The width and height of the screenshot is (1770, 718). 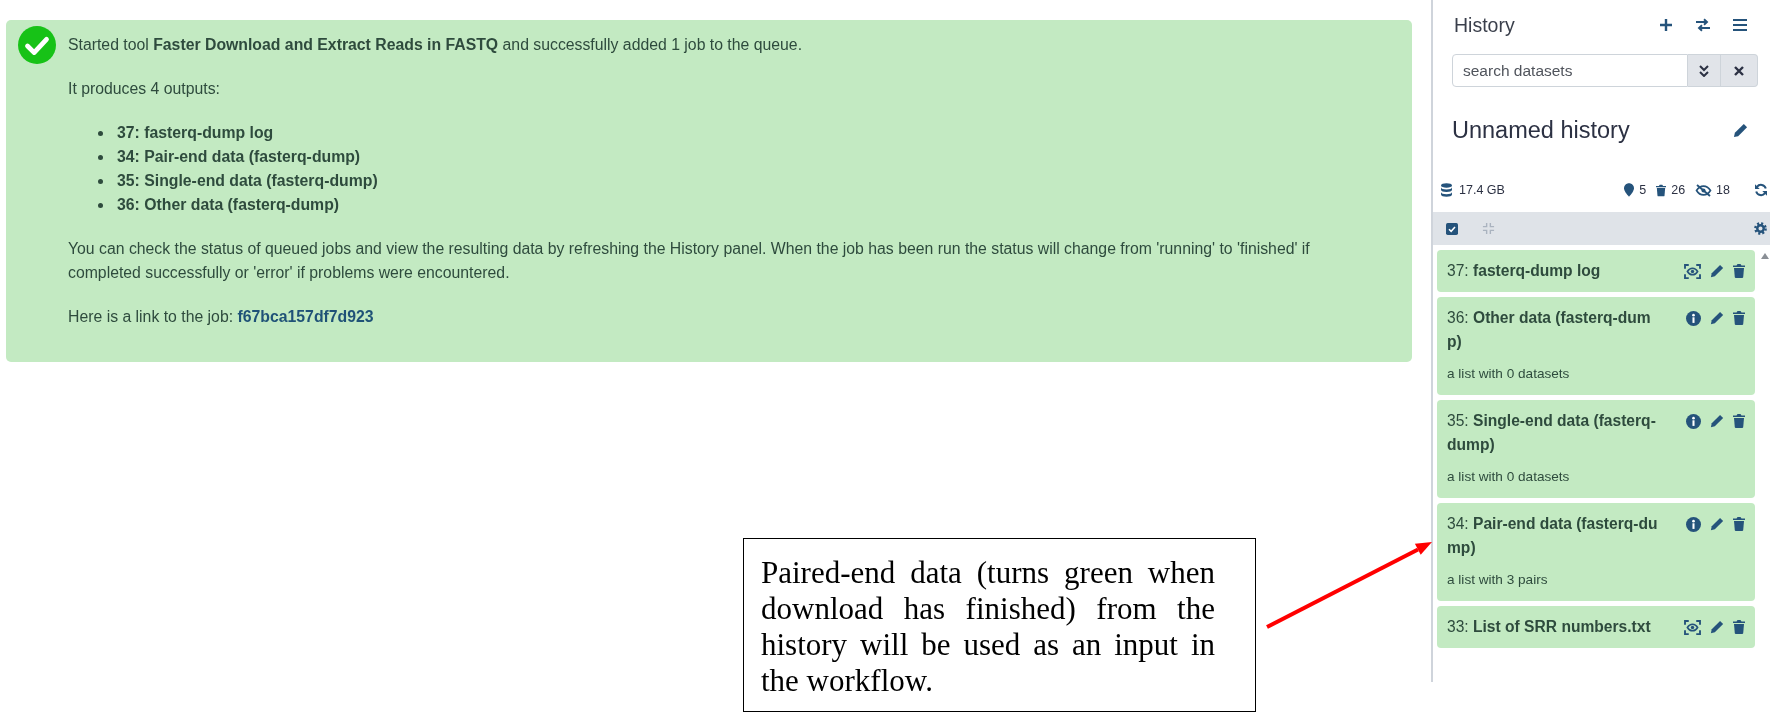 I want to click on status-info: You can check the status of queued jobs and view the resulting data by refreshing the History panel. When the job has been run the status will change from 'running' to 'finished' if completed successfully or 'error' if problems were encountered., so click(x=689, y=261).